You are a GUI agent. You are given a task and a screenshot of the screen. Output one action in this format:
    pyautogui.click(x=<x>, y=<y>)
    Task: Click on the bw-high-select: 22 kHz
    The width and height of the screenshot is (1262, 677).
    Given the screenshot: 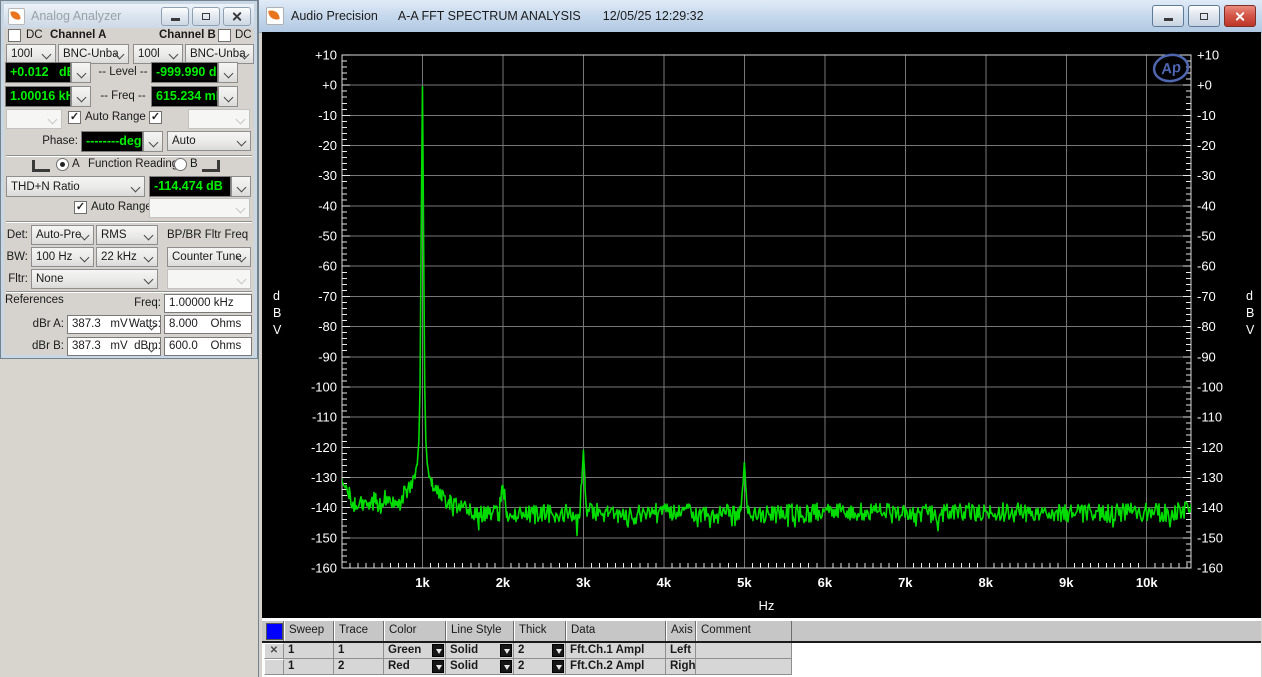 What is the action you would take?
    pyautogui.click(x=127, y=257)
    